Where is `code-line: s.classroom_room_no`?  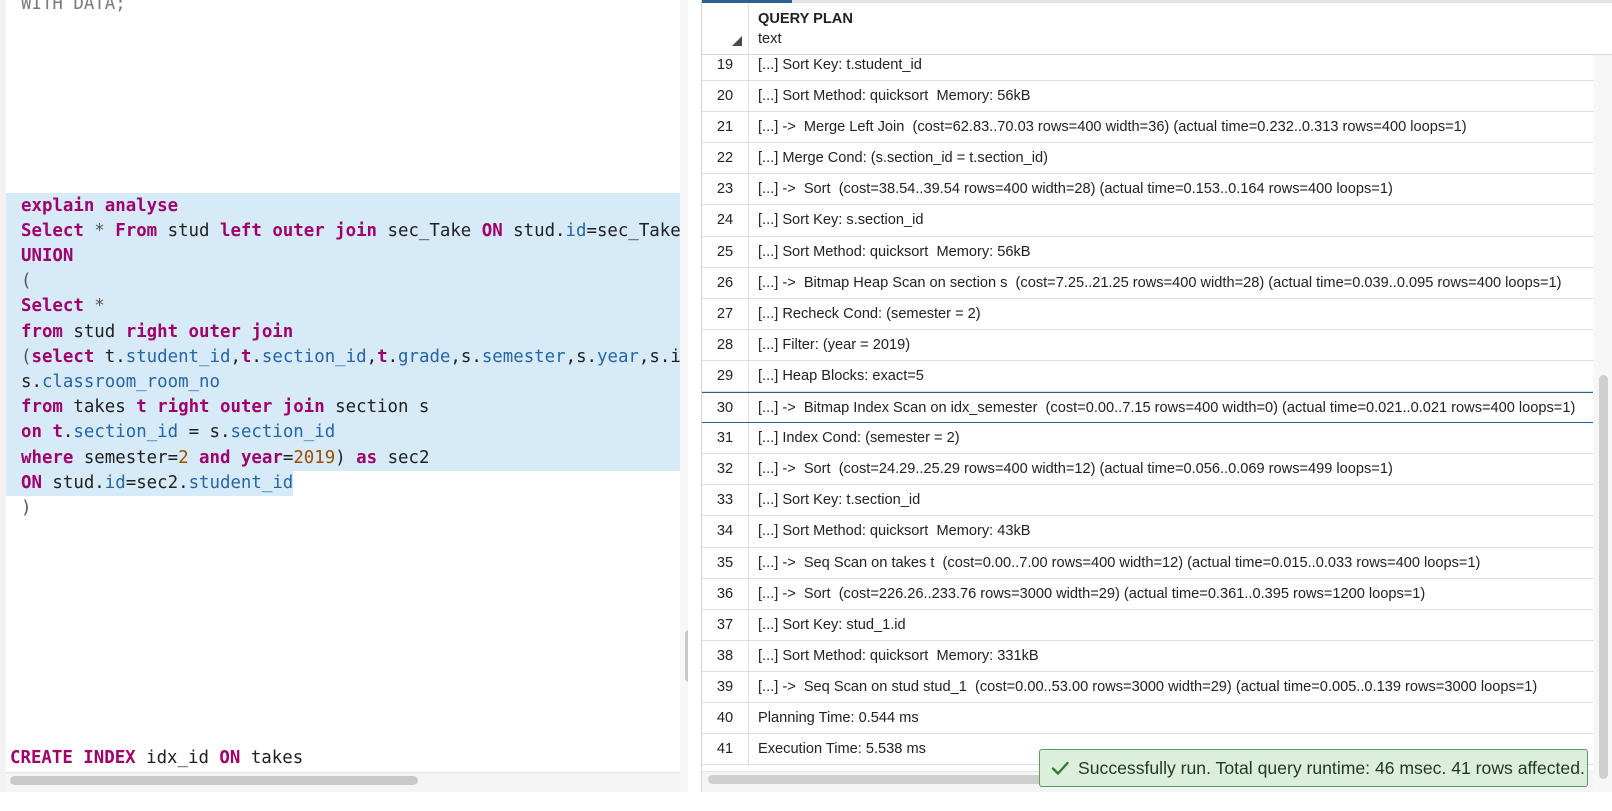 code-line: s.classroom_room_no is located at coordinates (343, 382).